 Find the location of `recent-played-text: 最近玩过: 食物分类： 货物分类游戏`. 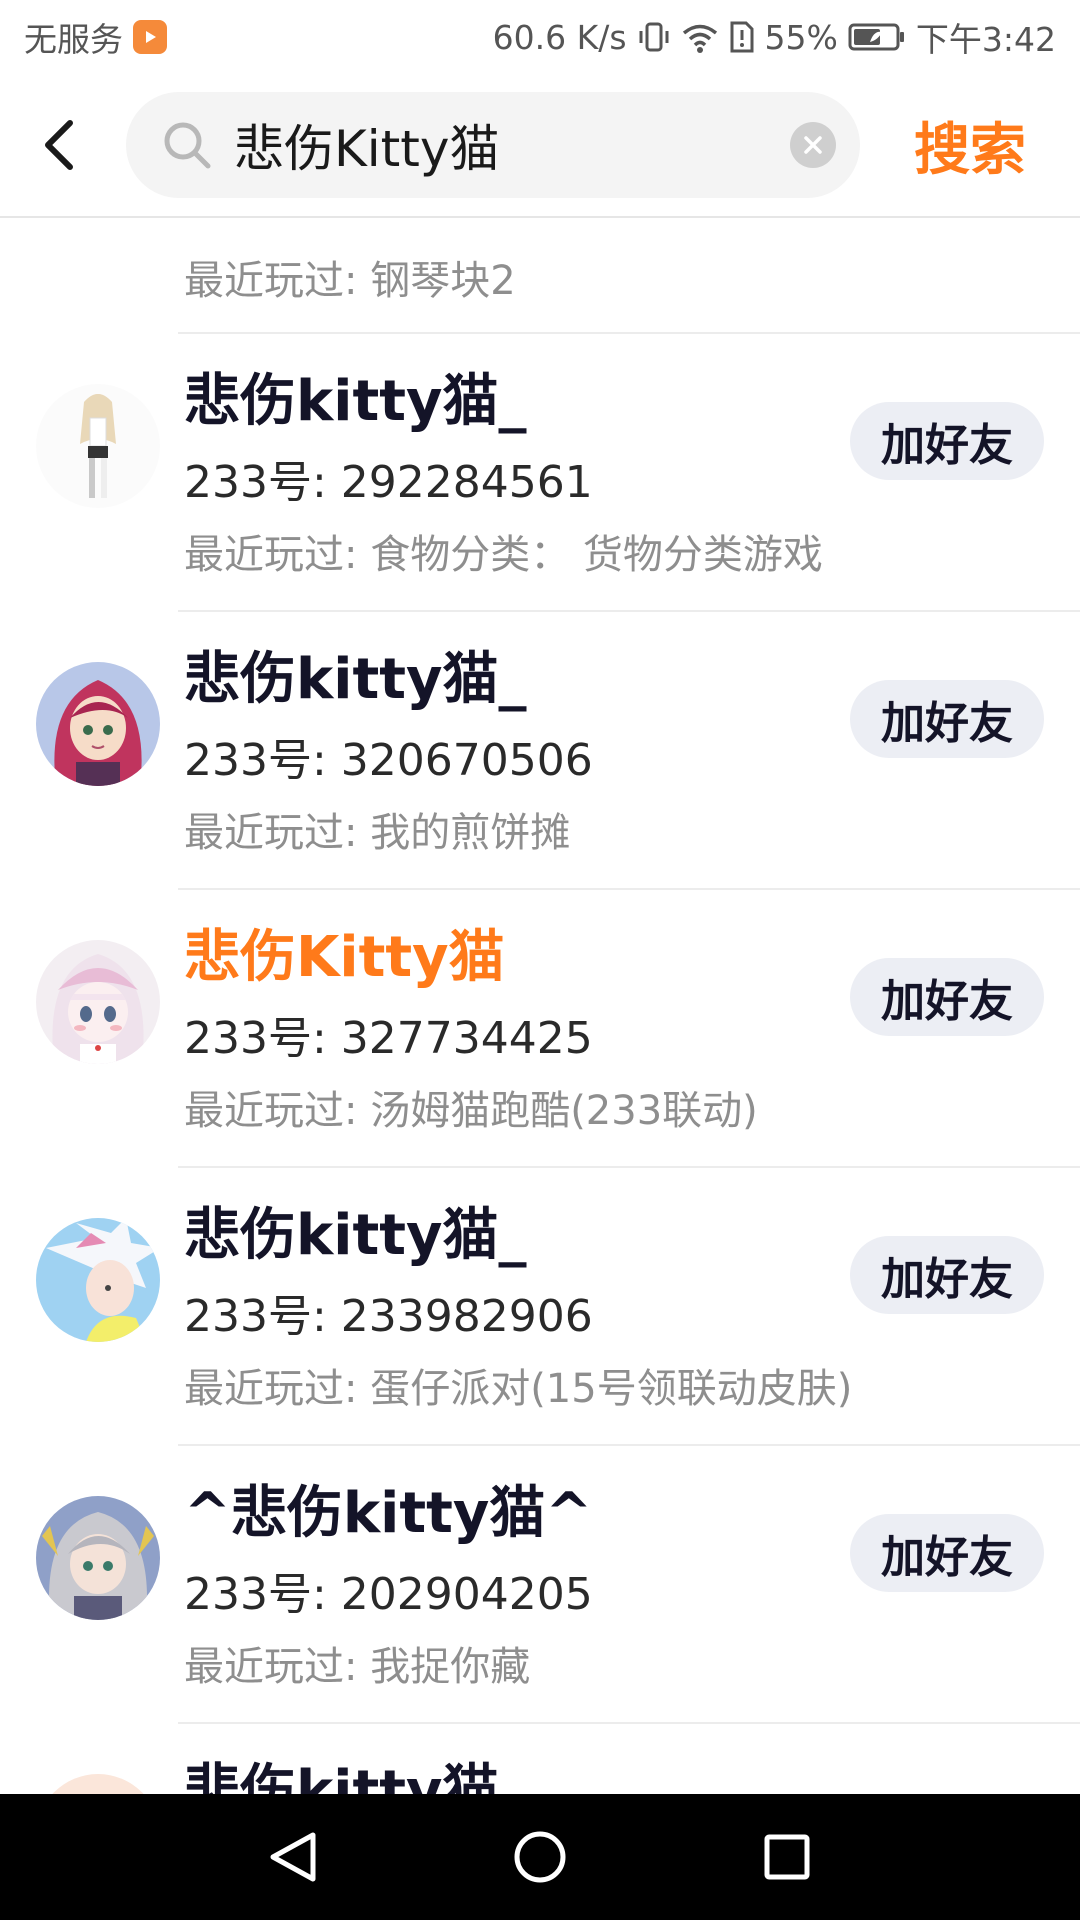

recent-played-text: 最近玩过: 食物分类： 货物分类游戏 is located at coordinates (503, 555).